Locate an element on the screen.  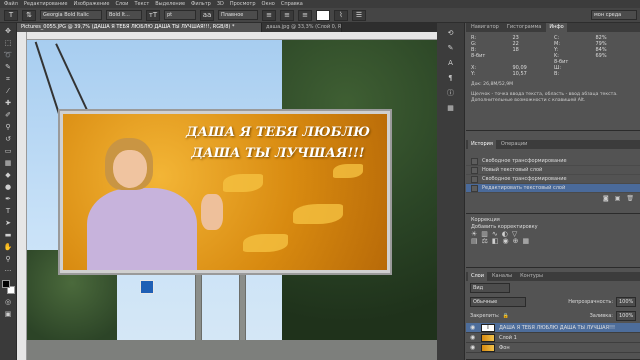
blend-mode-select: Обычные is located at coordinates (498, 302).